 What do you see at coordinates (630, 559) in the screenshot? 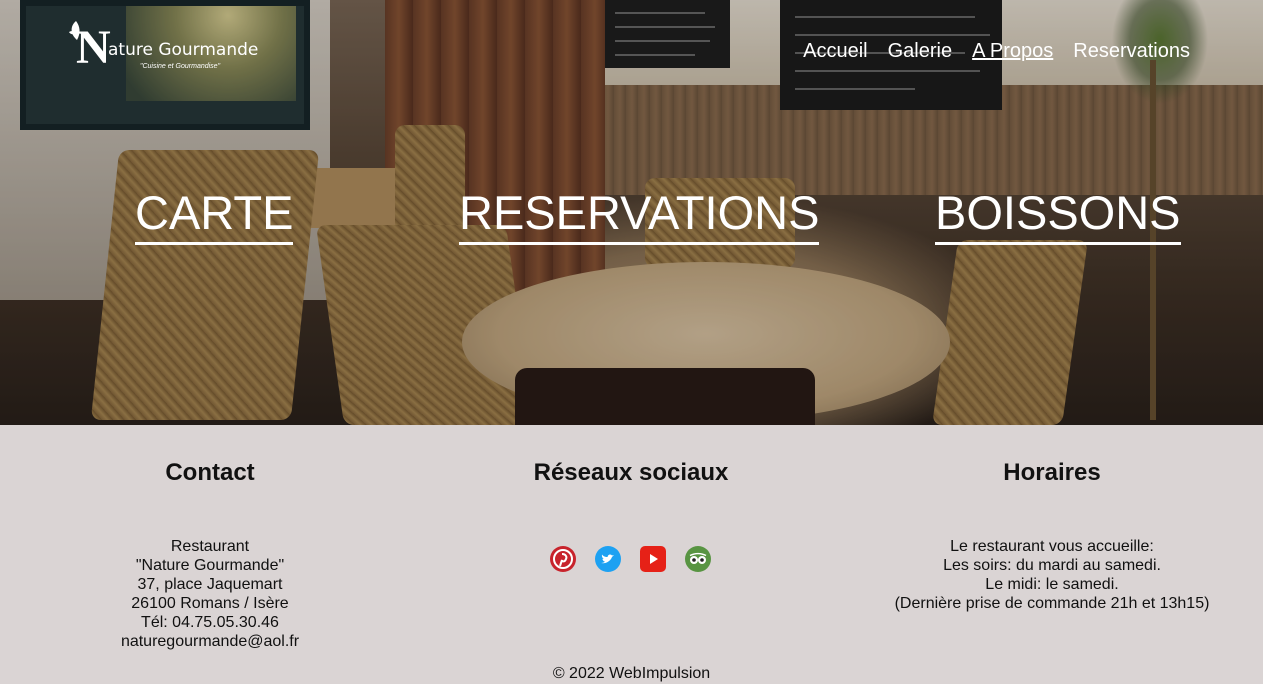
I see `social-icons` at bounding box center [630, 559].